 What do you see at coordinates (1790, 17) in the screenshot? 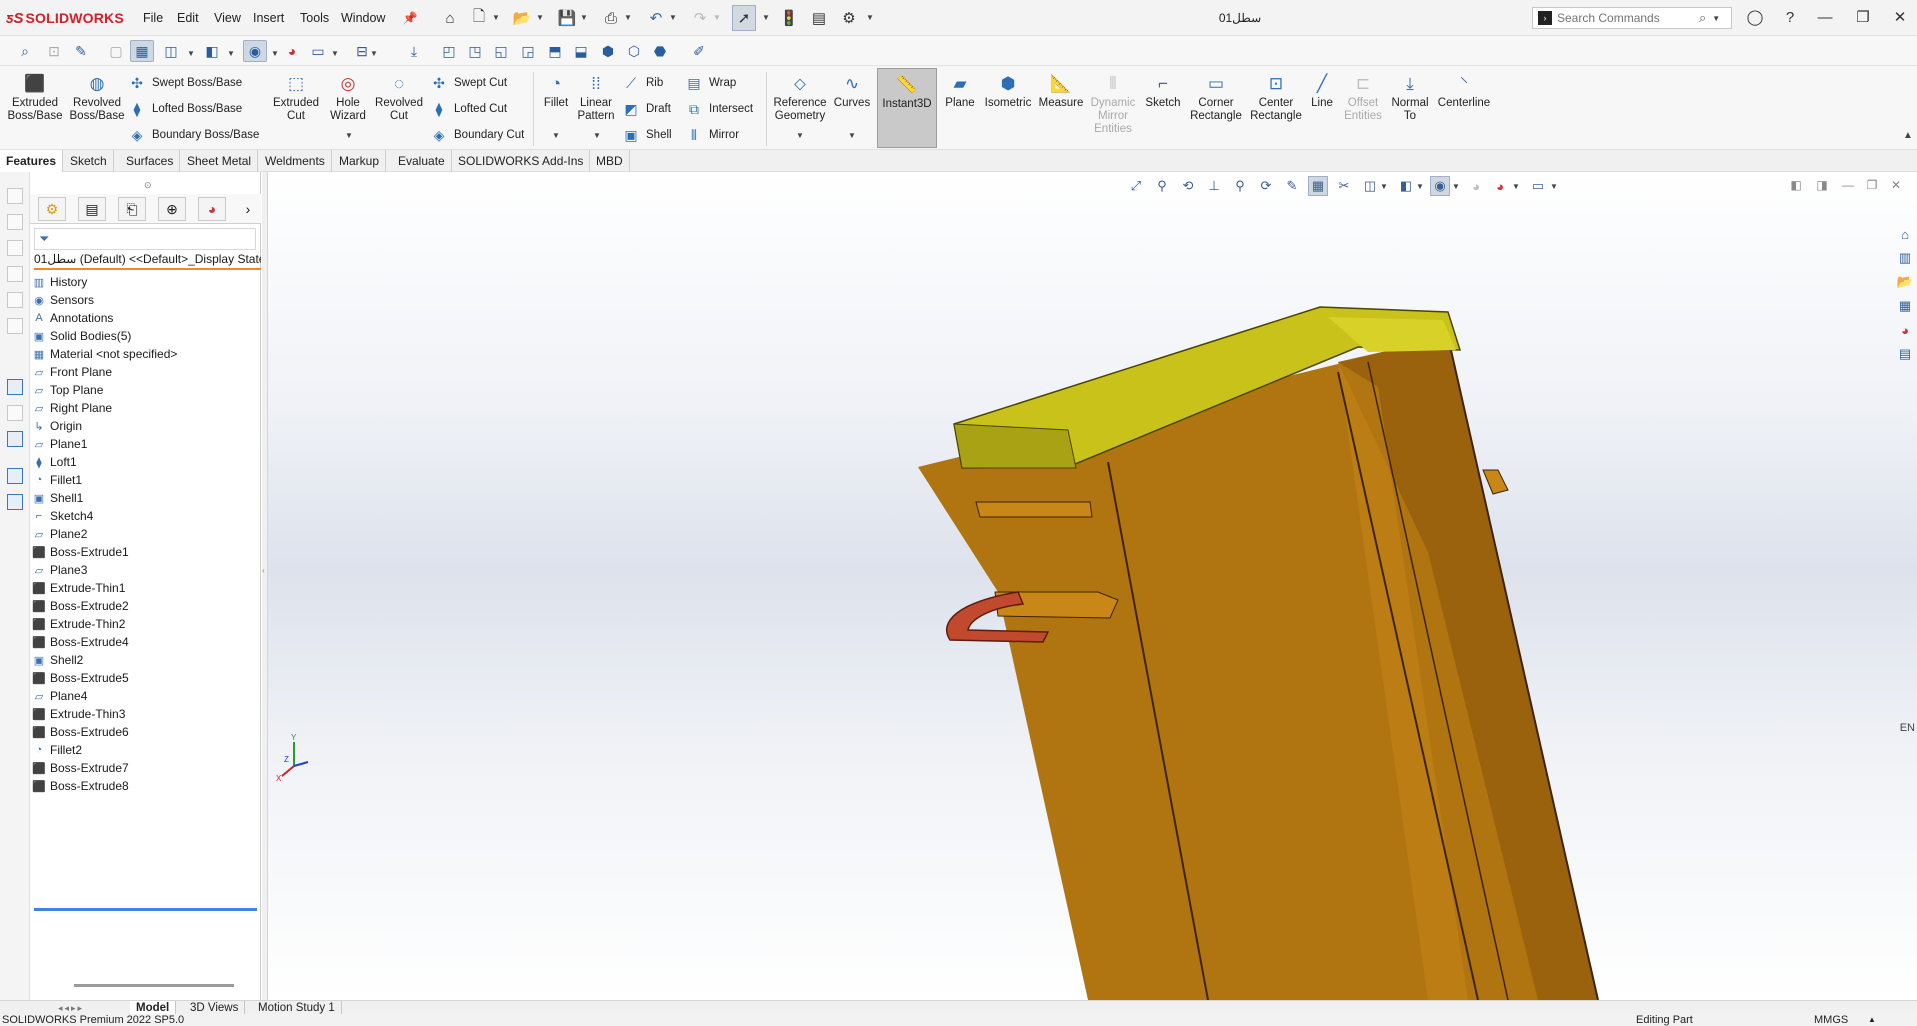
I see `help-icon: ?` at bounding box center [1790, 17].